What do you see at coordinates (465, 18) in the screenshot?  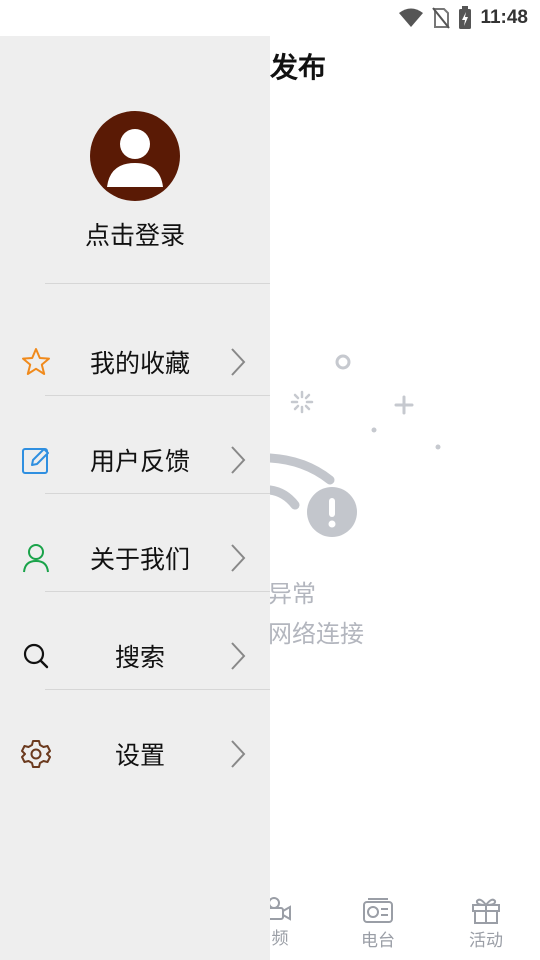 I see `battery-charging-icon` at bounding box center [465, 18].